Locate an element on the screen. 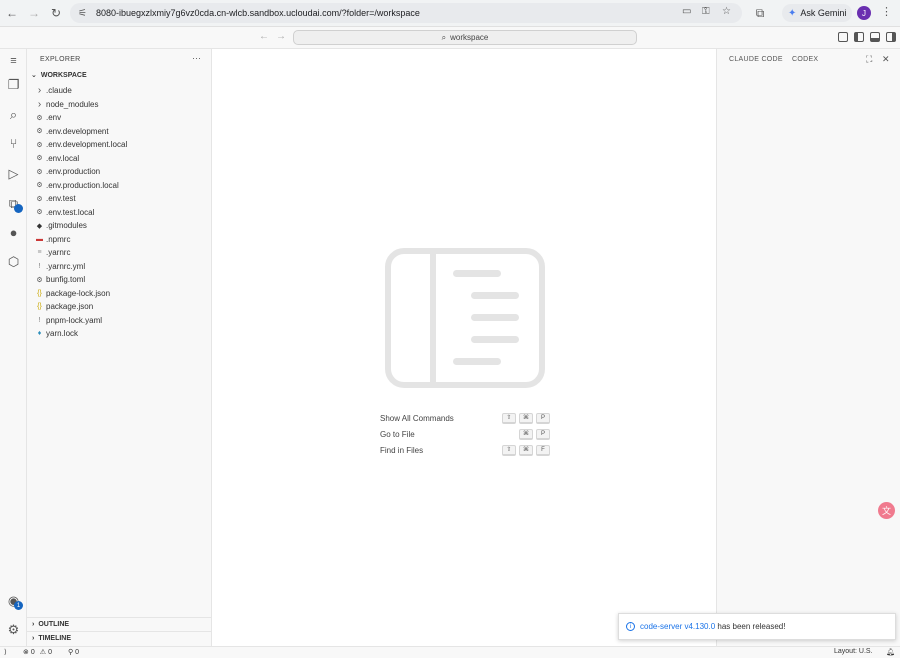  toggle-primary-sidebar-icon is located at coordinates (859, 37).